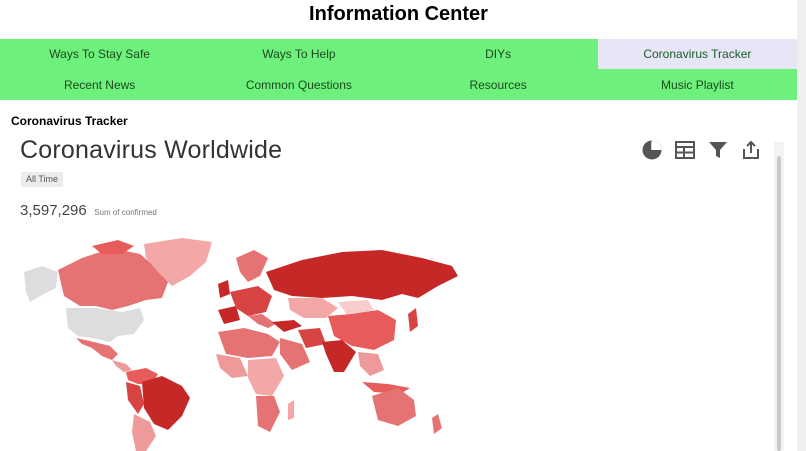  What do you see at coordinates (122, 366) in the screenshot?
I see `map-region-central-america` at bounding box center [122, 366].